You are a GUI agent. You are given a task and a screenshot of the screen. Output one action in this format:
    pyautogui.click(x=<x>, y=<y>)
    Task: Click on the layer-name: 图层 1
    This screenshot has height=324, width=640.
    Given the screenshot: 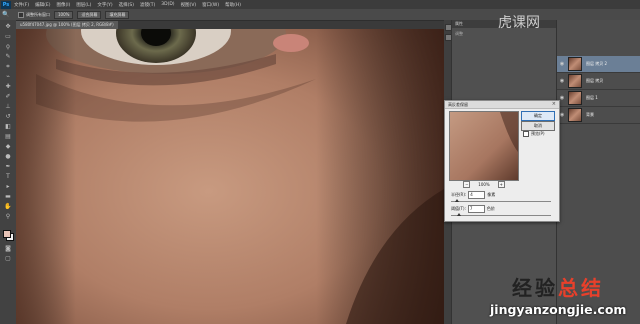 What is the action you would take?
    pyautogui.click(x=592, y=97)
    